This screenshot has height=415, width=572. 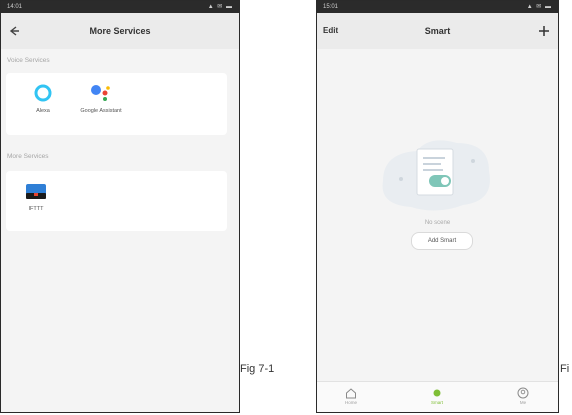 I want to click on service-ifttt: IFTTT, so click(x=36, y=198).